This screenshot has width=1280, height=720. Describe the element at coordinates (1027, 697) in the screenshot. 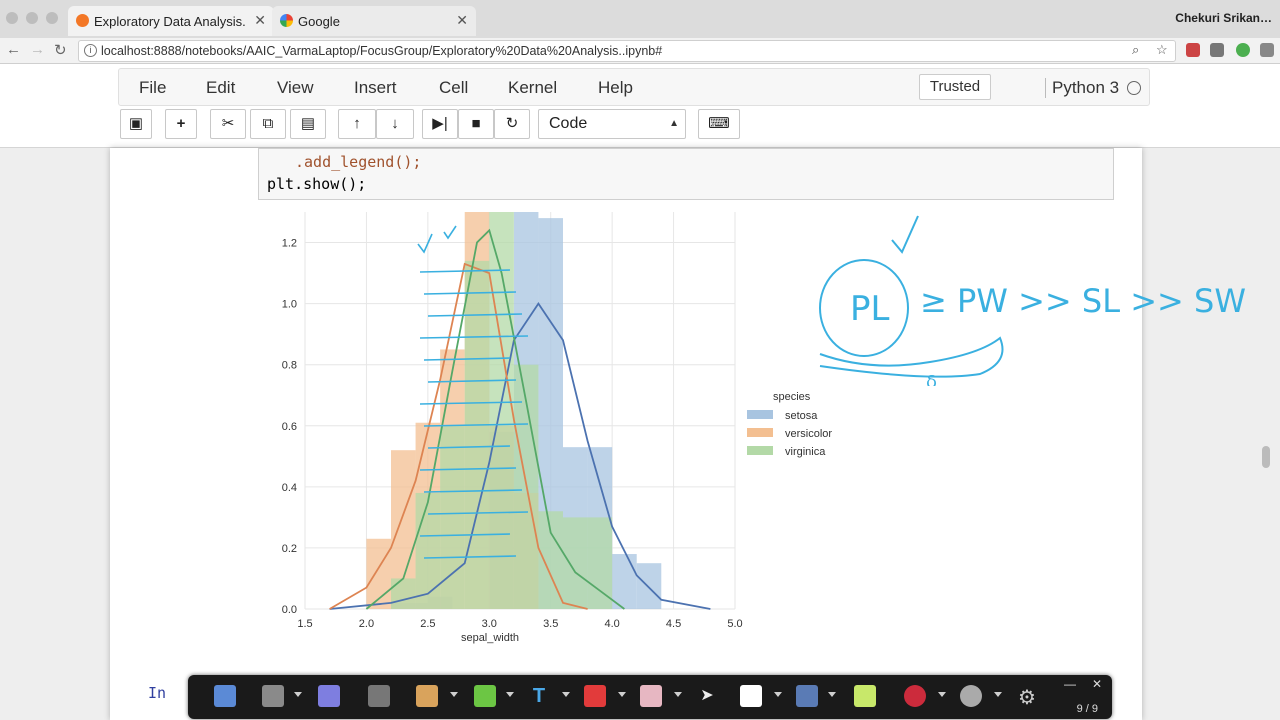

I see `gear-icon: ⚙` at that location.